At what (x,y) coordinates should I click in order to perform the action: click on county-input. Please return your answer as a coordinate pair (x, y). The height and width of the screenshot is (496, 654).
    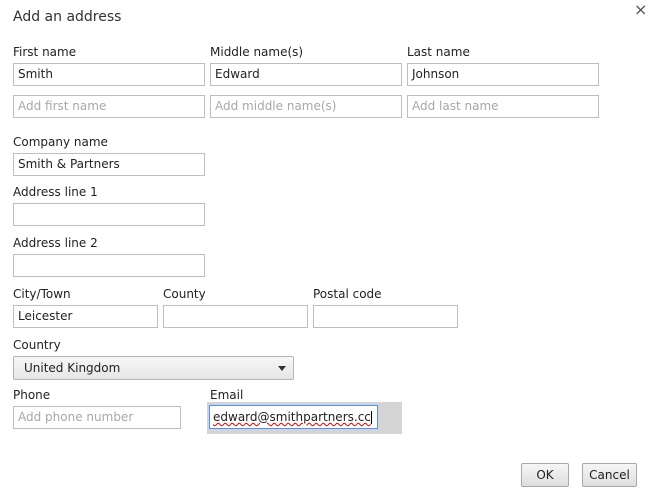
    Looking at the image, I should click on (235, 316).